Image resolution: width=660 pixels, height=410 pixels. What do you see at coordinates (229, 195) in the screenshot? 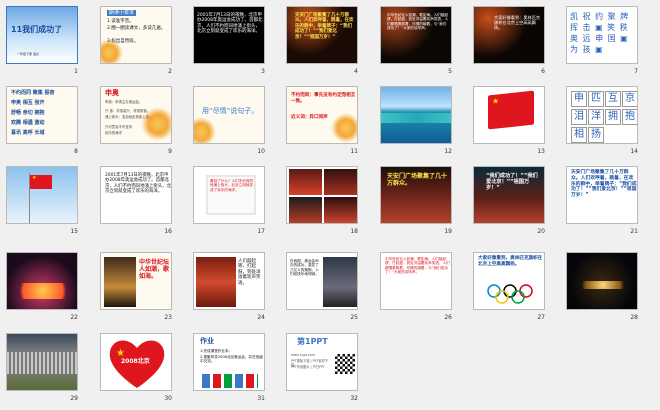
I see `slide-17-canvas: 看到了什么？人们不约而同地涌上街头，北京立刻就变成了欢乐的海洋。` at bounding box center [229, 195].